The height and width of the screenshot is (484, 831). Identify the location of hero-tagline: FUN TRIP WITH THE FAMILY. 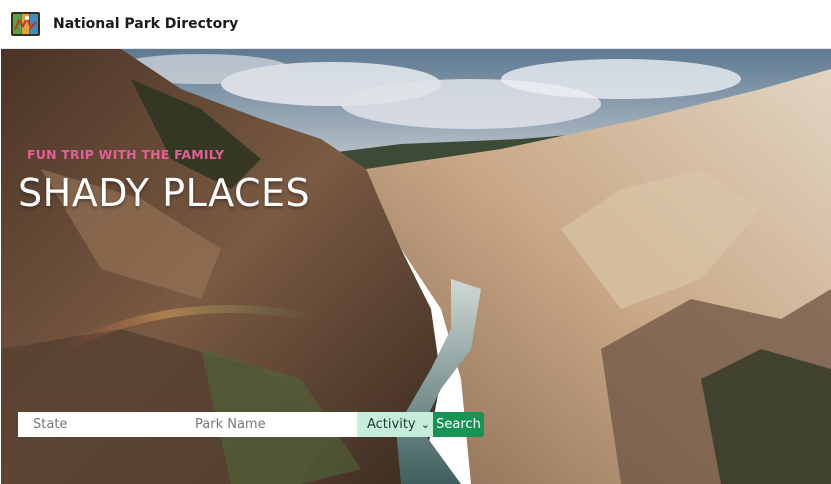
(126, 154).